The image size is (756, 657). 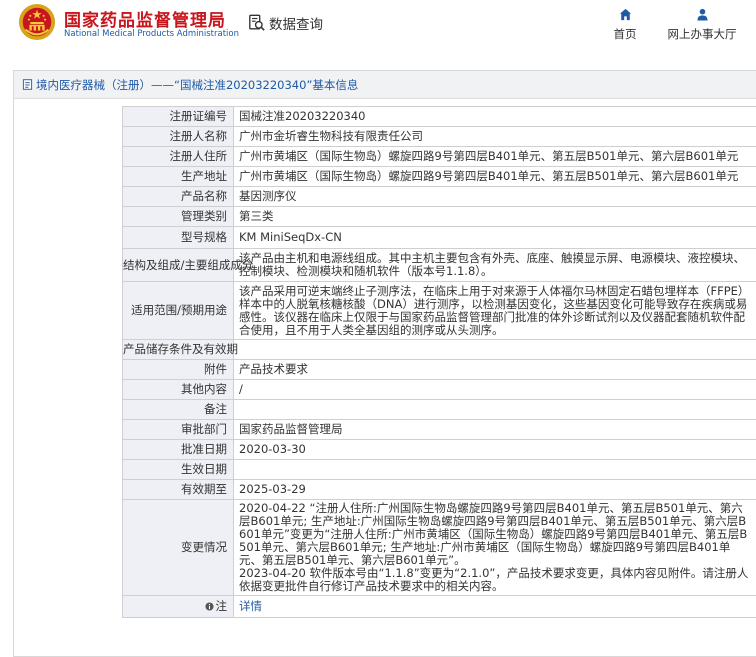 I want to click on field-value: /, so click(x=494, y=389).